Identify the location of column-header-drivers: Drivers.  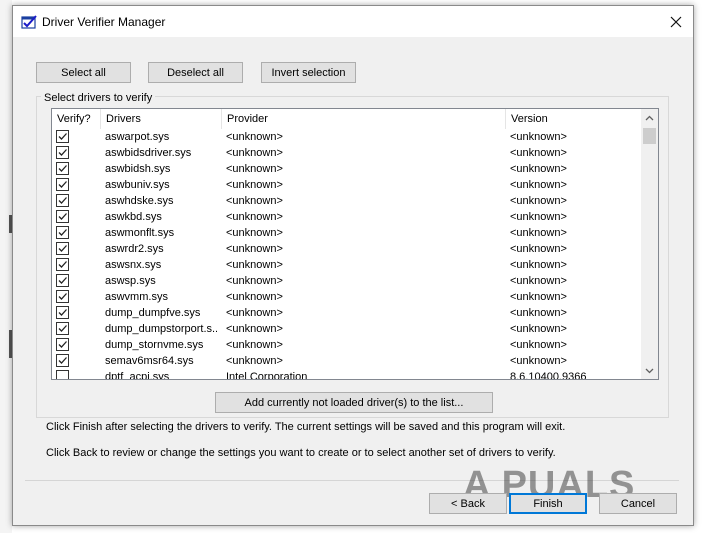
(161, 119).